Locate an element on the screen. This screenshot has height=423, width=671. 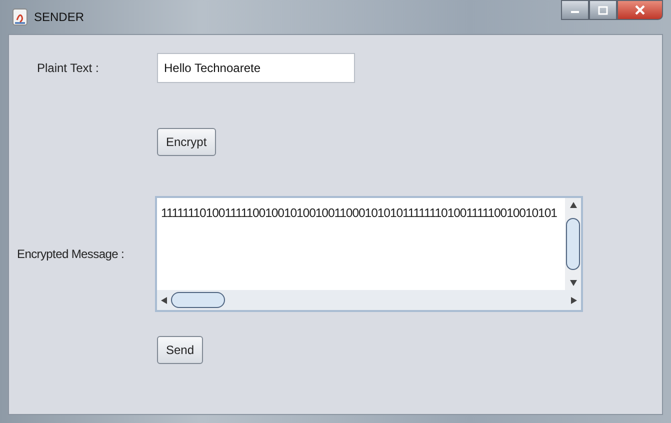
right-arrow-icon is located at coordinates (574, 300).